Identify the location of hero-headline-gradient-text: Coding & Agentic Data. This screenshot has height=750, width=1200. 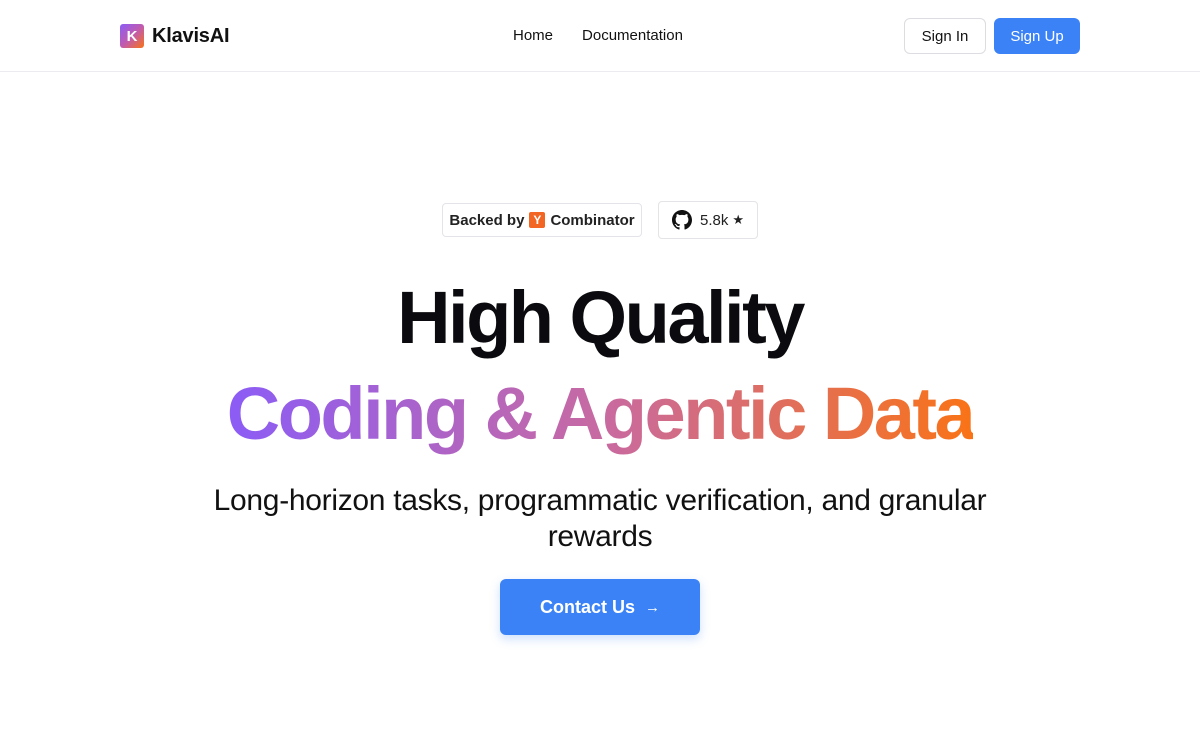
(601, 413).